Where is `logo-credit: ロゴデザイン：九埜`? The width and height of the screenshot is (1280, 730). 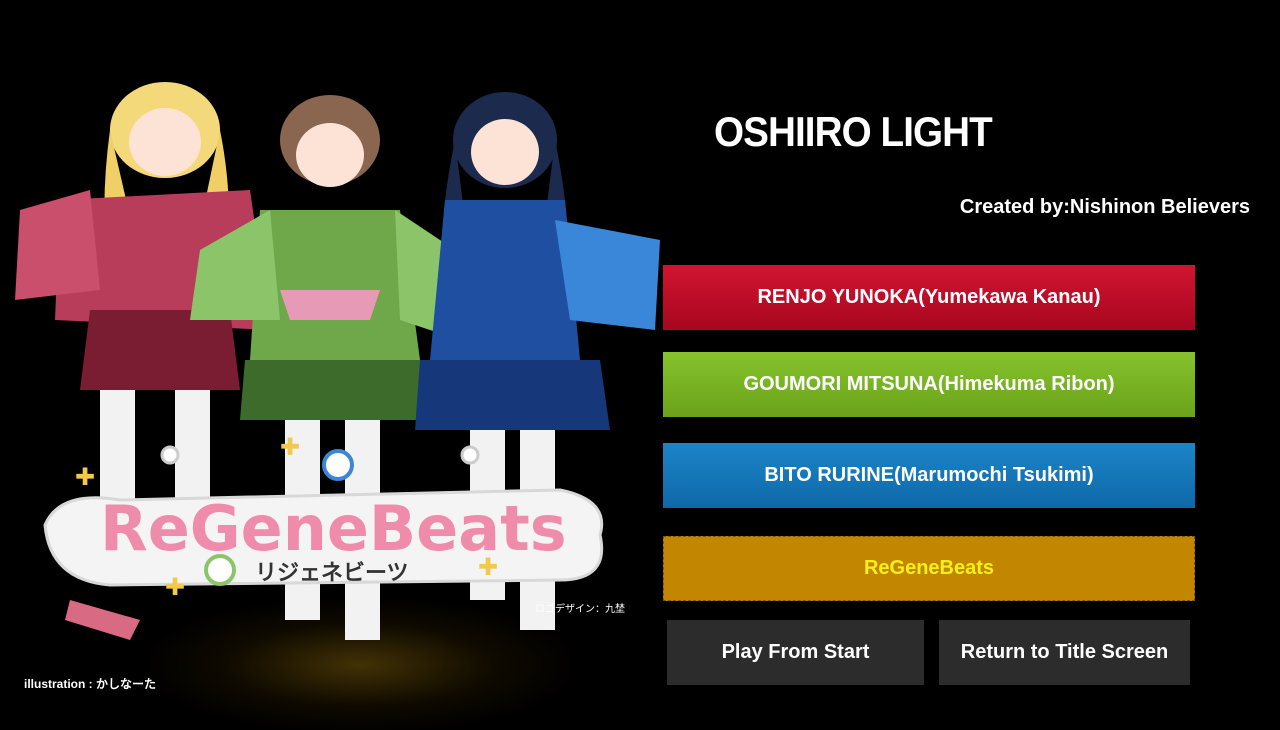
logo-credit: ロゴデザイン：九埜 is located at coordinates (580, 609).